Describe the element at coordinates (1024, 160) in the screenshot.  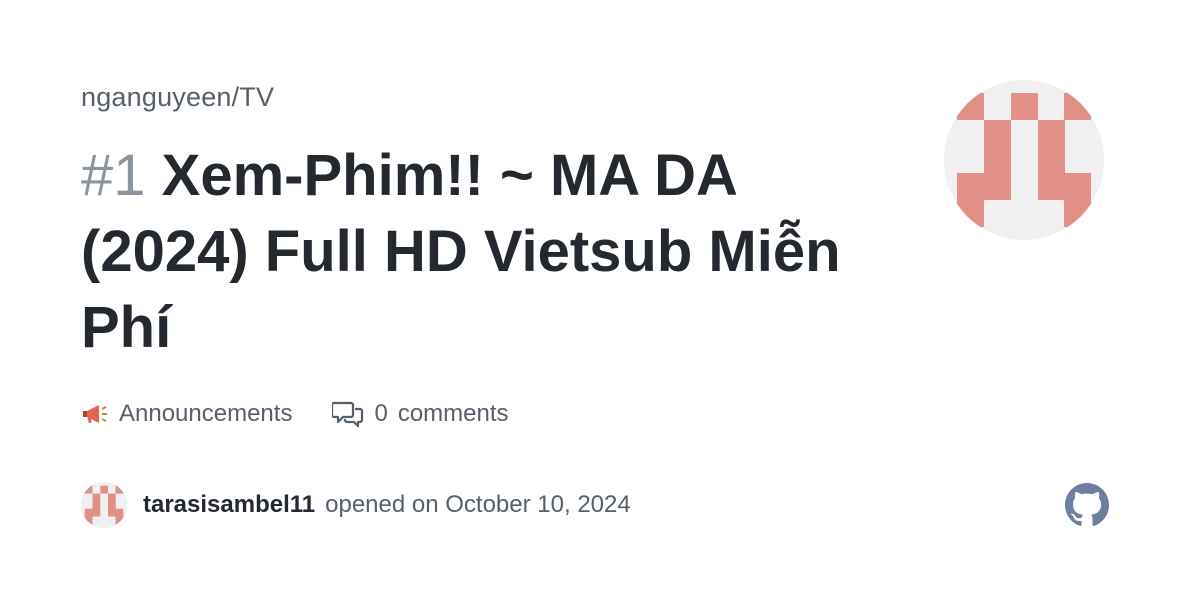
I see `author-avatar` at that location.